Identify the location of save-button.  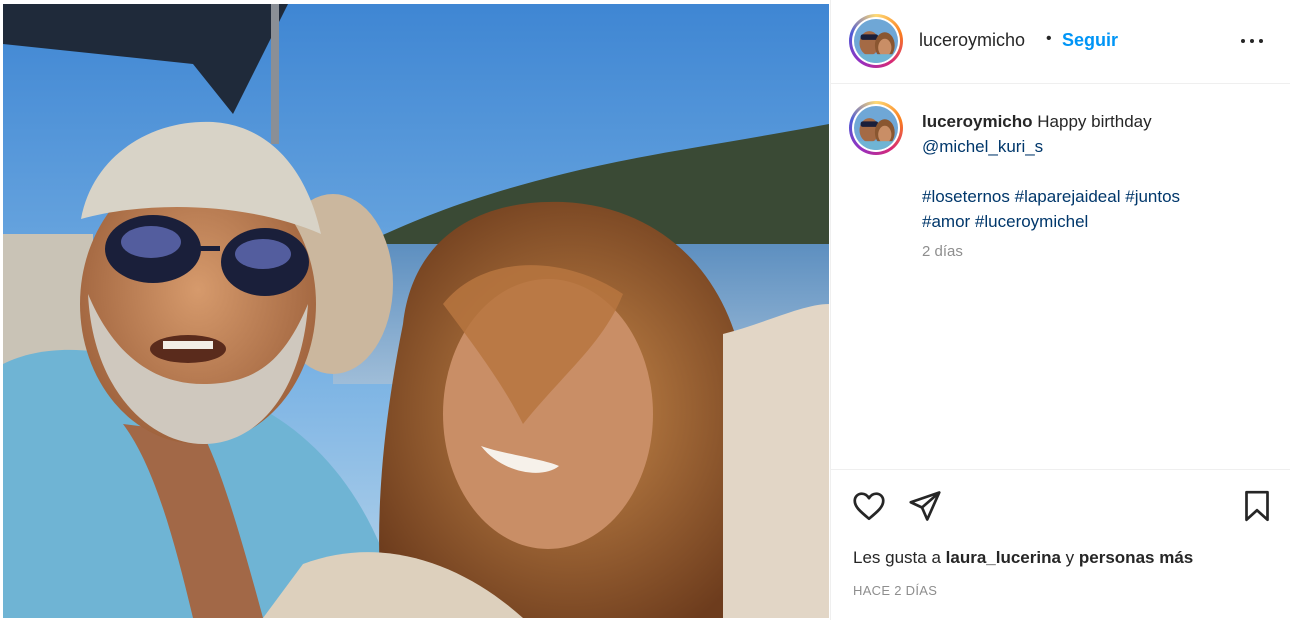
(1257, 506).